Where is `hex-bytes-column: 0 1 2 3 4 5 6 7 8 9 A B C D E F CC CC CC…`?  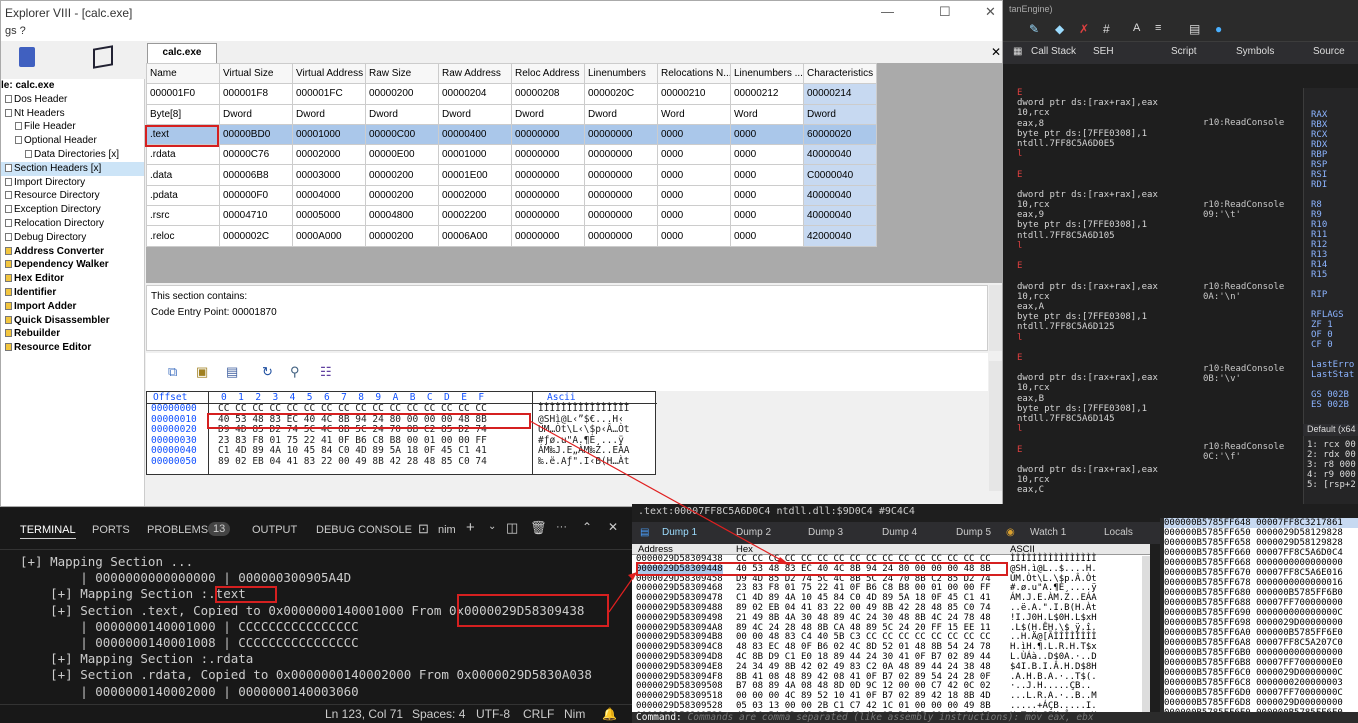
hex-bytes-column: 0 1 2 3 4 5 6 7 8 9 A B C D E F CC CC CC… is located at coordinates (371, 433).